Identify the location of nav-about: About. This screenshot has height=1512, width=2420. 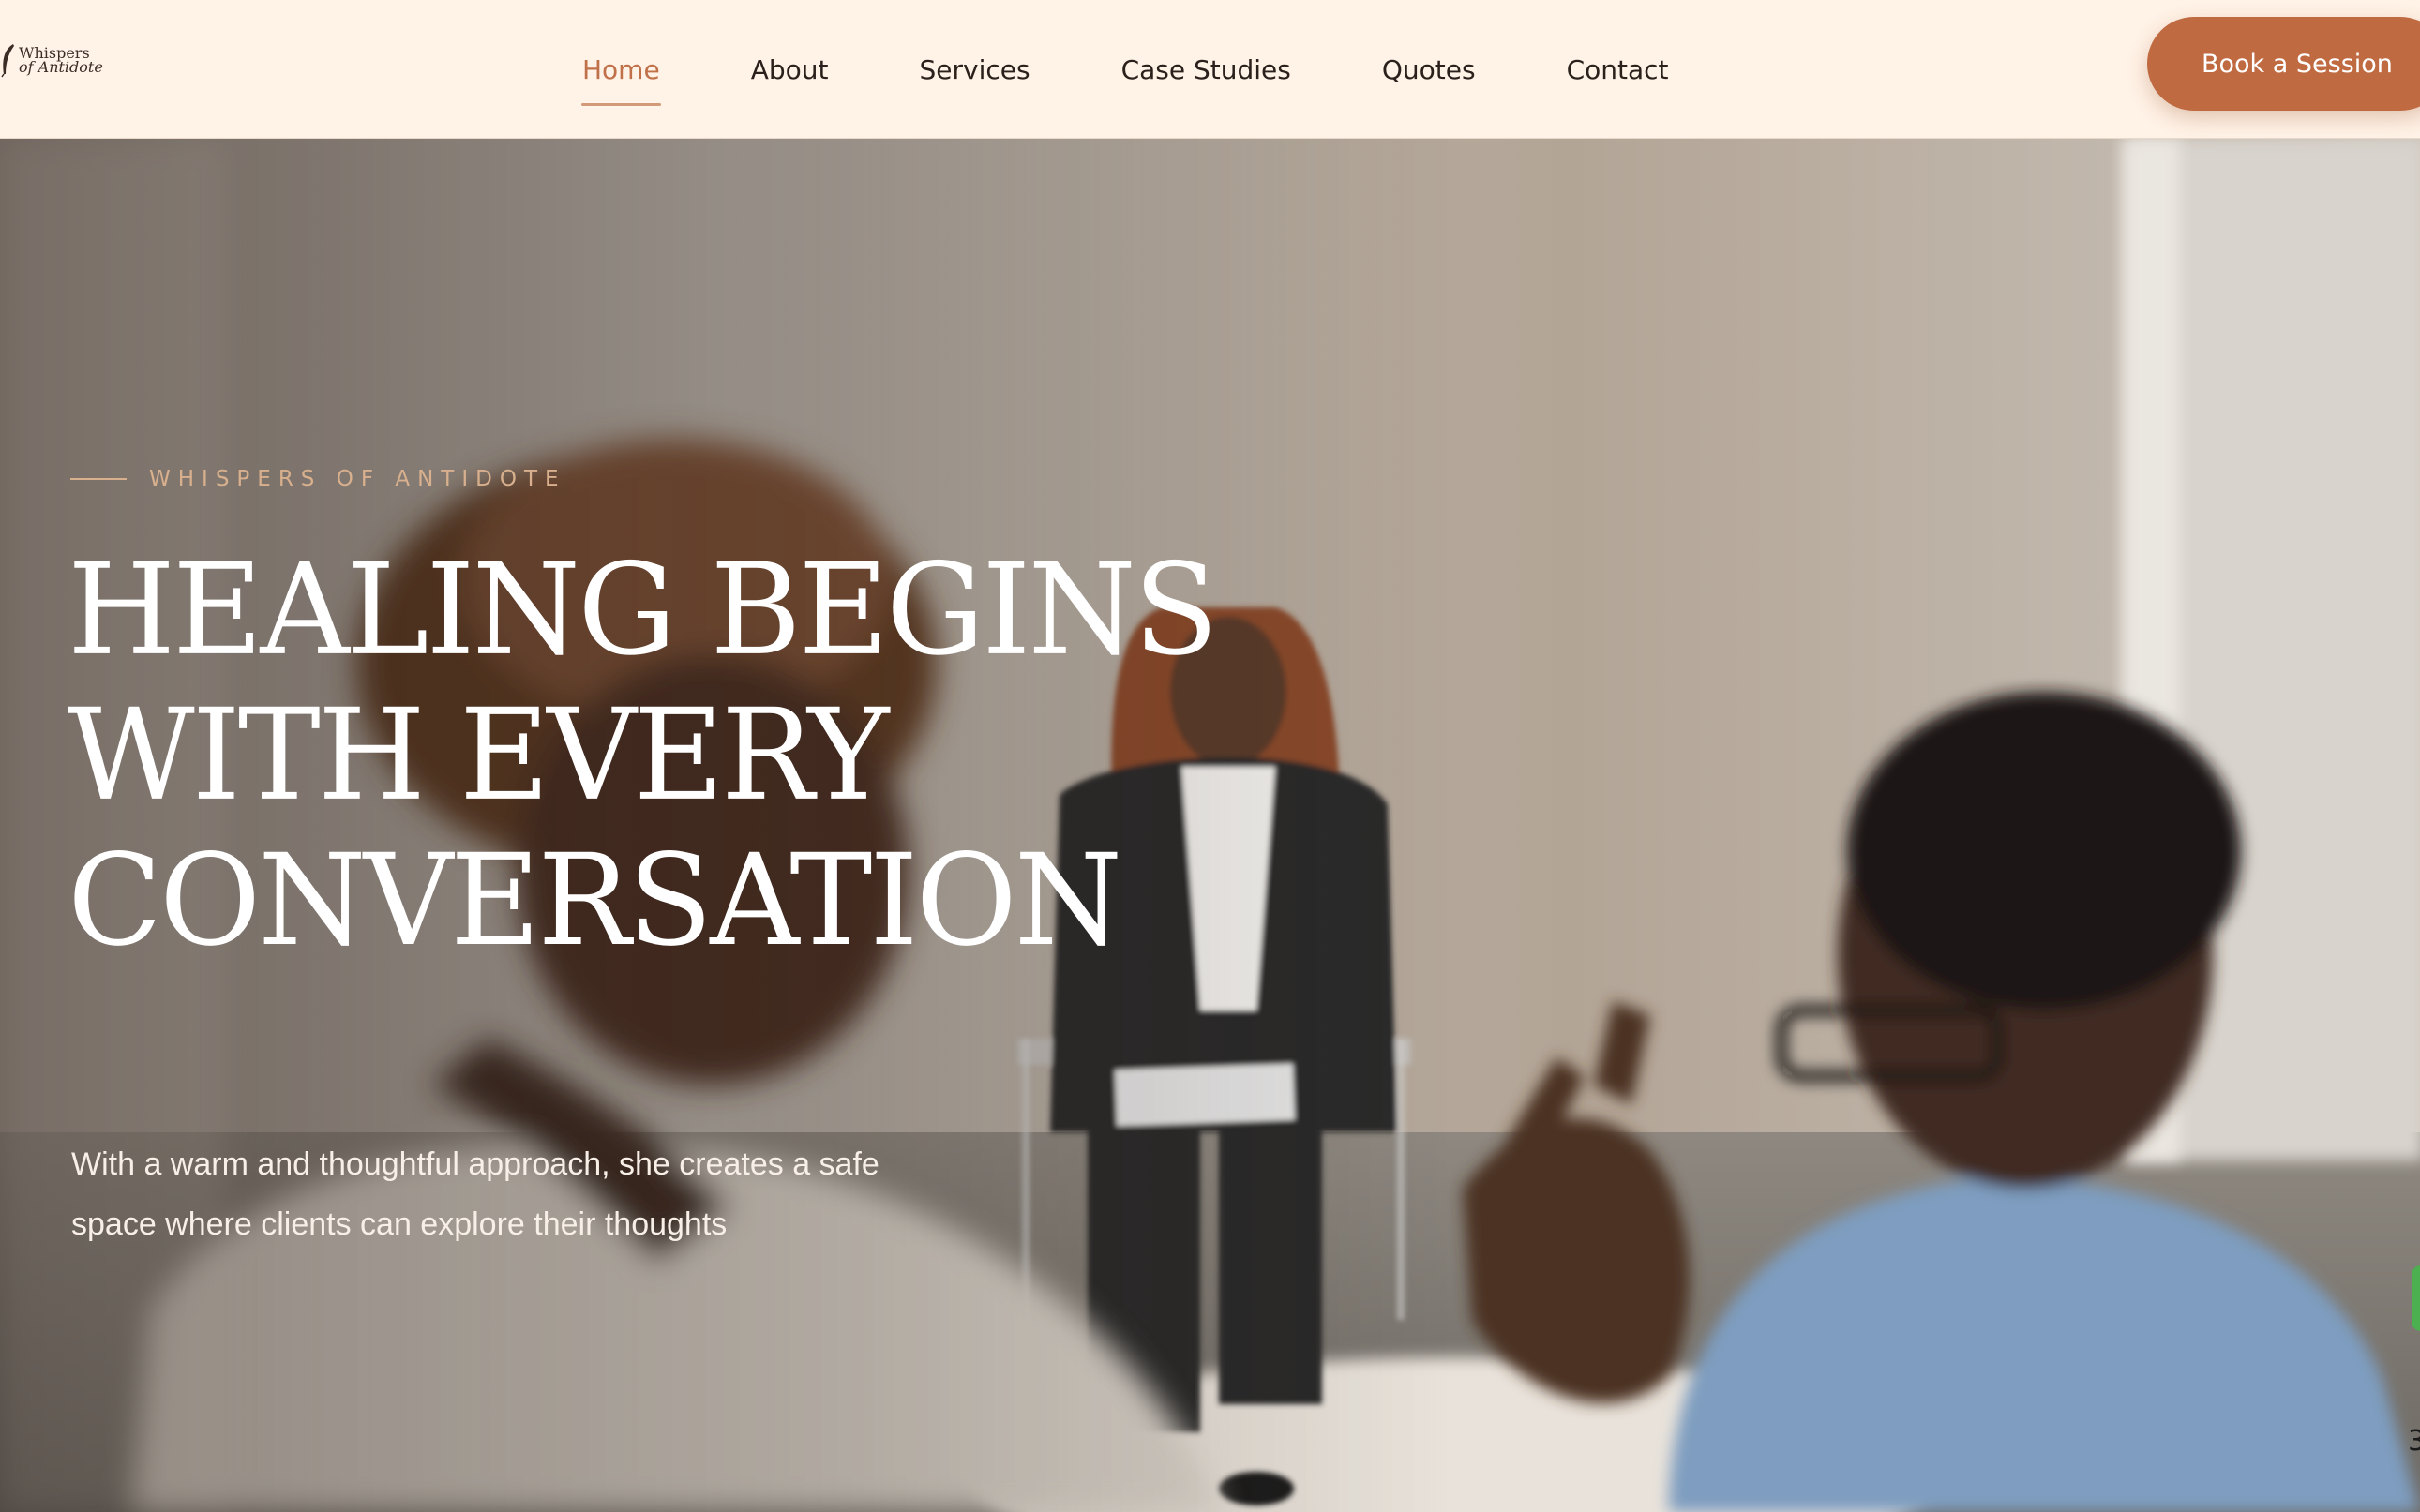
(790, 70).